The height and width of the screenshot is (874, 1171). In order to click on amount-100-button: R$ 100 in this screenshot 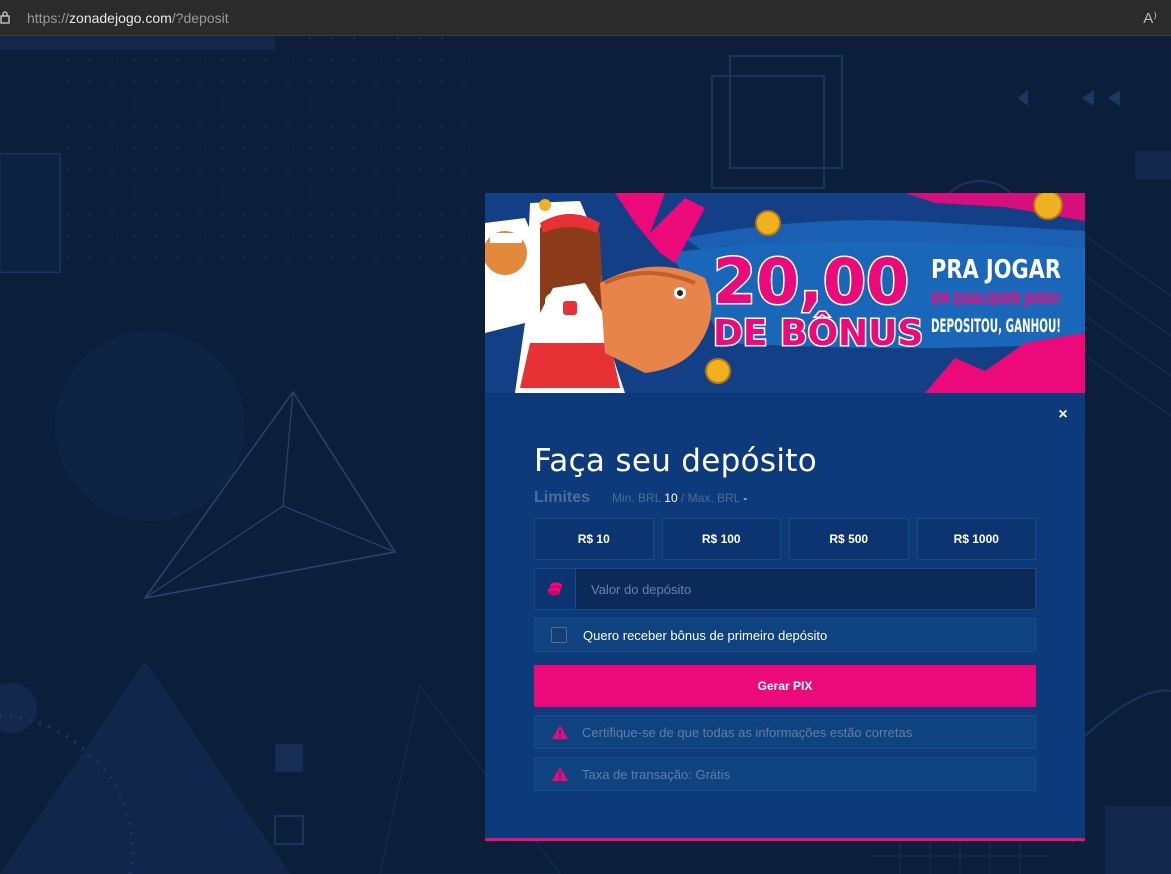, I will do `click(721, 539)`.